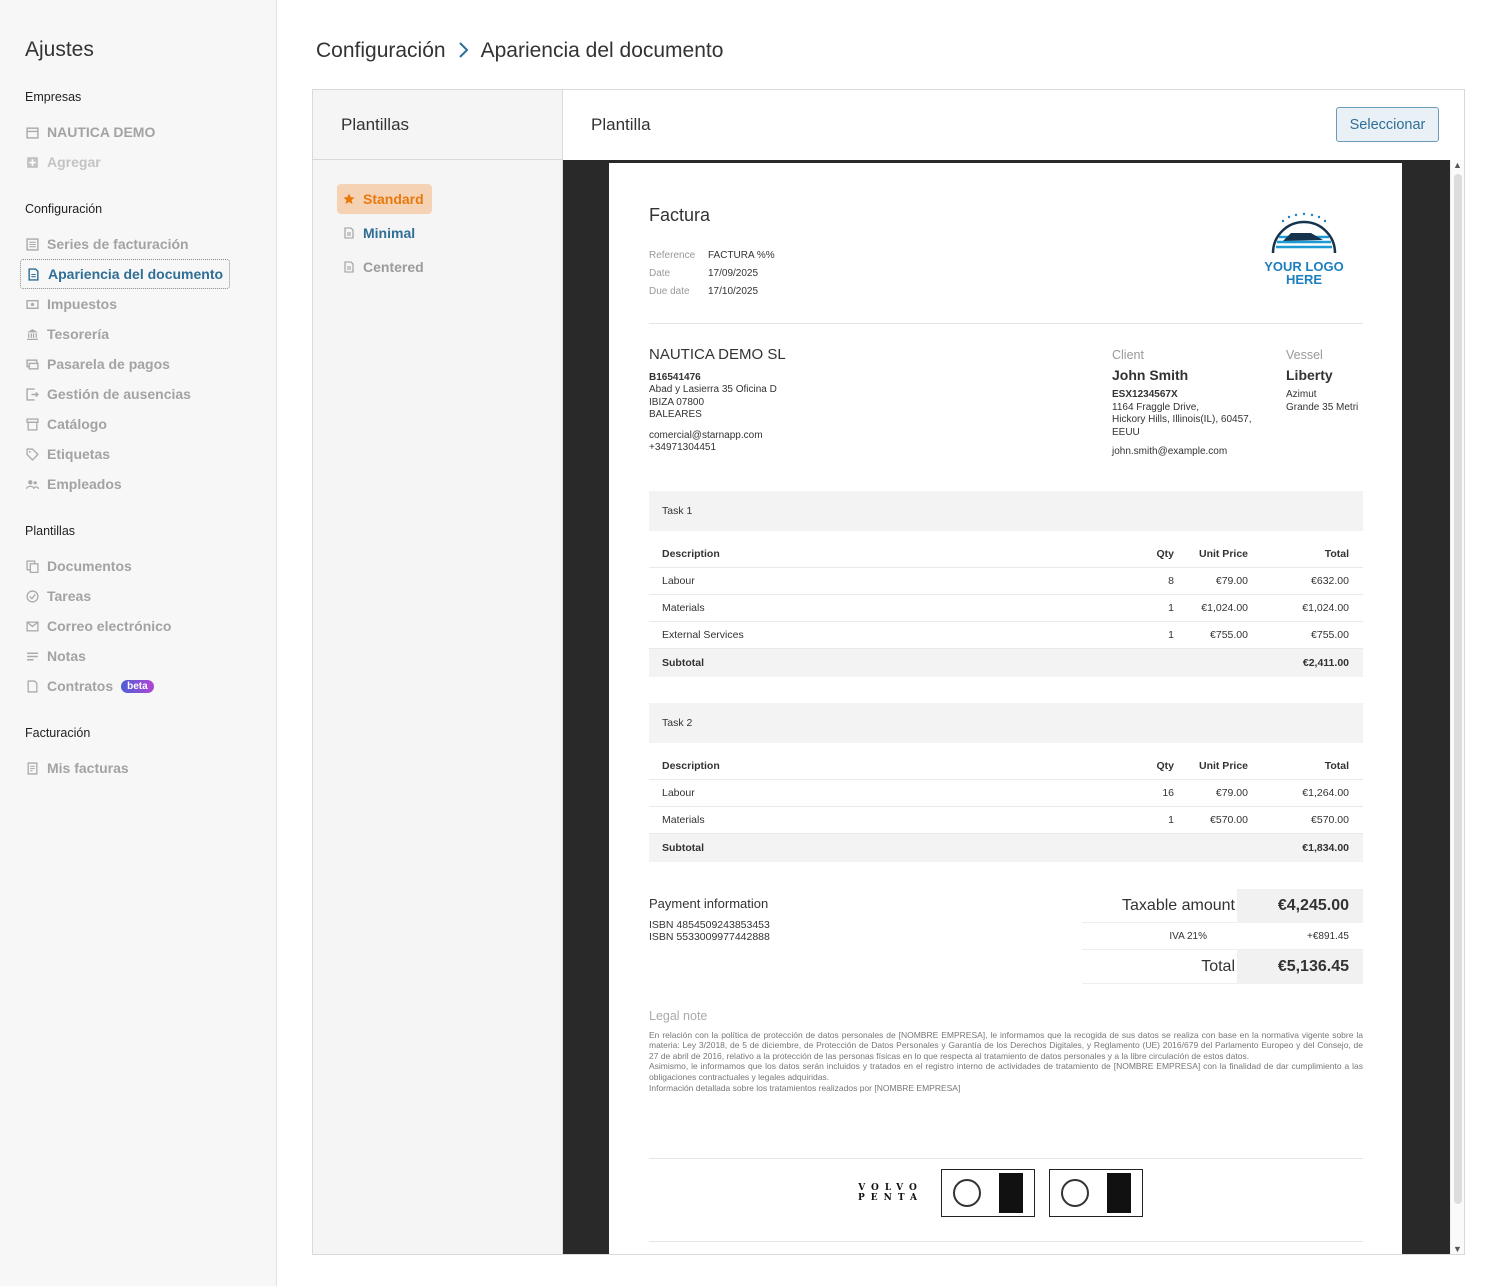  Describe the element at coordinates (32, 626) in the screenshot. I see `mail-icon` at that location.